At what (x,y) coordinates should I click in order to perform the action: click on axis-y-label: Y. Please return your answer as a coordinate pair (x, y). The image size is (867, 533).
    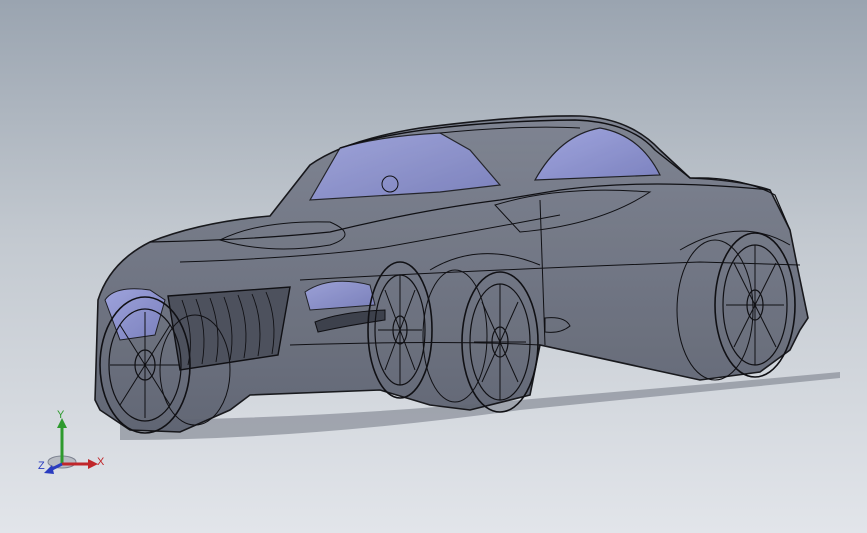
    Looking at the image, I should click on (61, 415).